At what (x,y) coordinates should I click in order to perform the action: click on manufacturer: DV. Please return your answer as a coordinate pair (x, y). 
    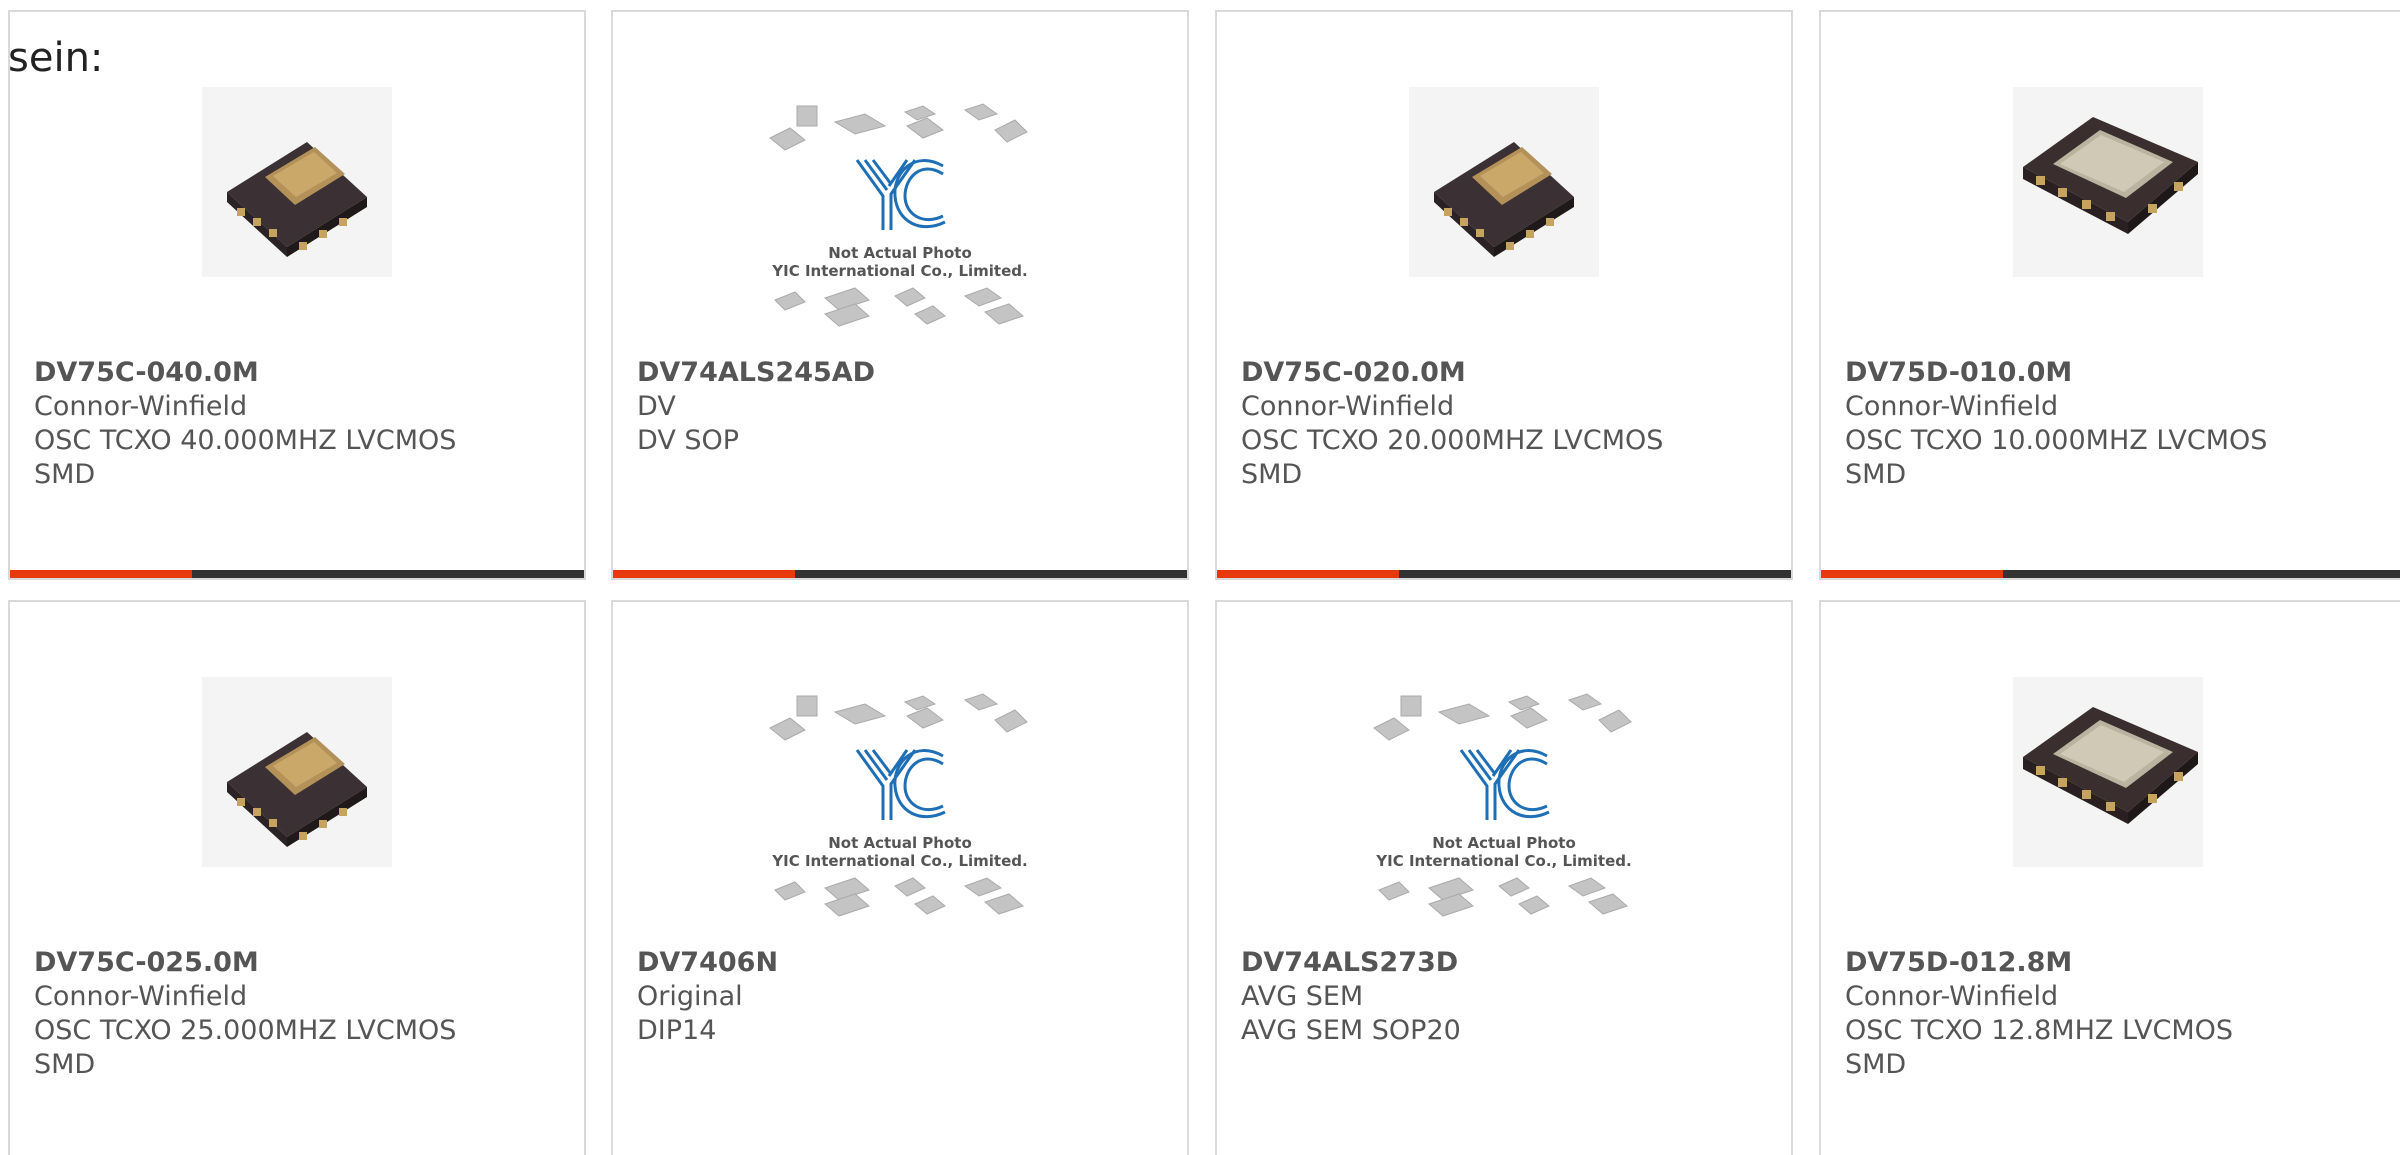
    Looking at the image, I should click on (656, 406).